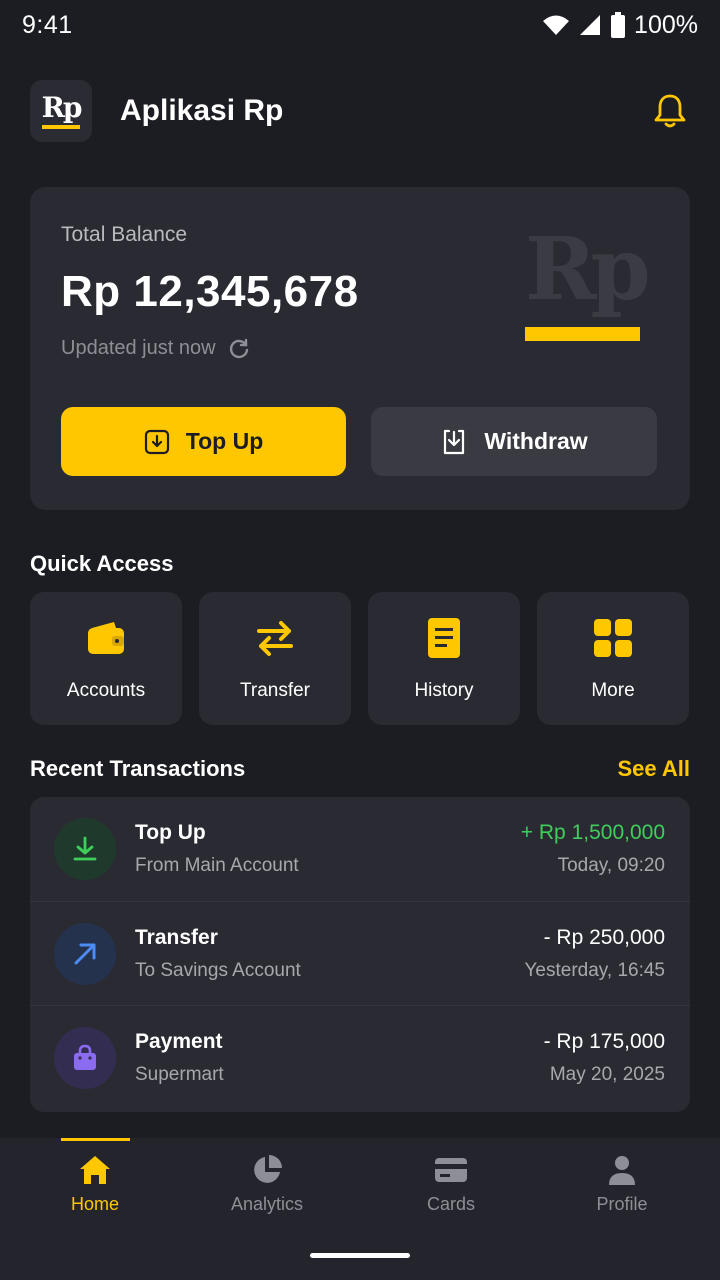 The width and height of the screenshot is (720, 1280). What do you see at coordinates (360, 1209) in the screenshot?
I see `bottom-nav: Home Analytics Cards Profile` at bounding box center [360, 1209].